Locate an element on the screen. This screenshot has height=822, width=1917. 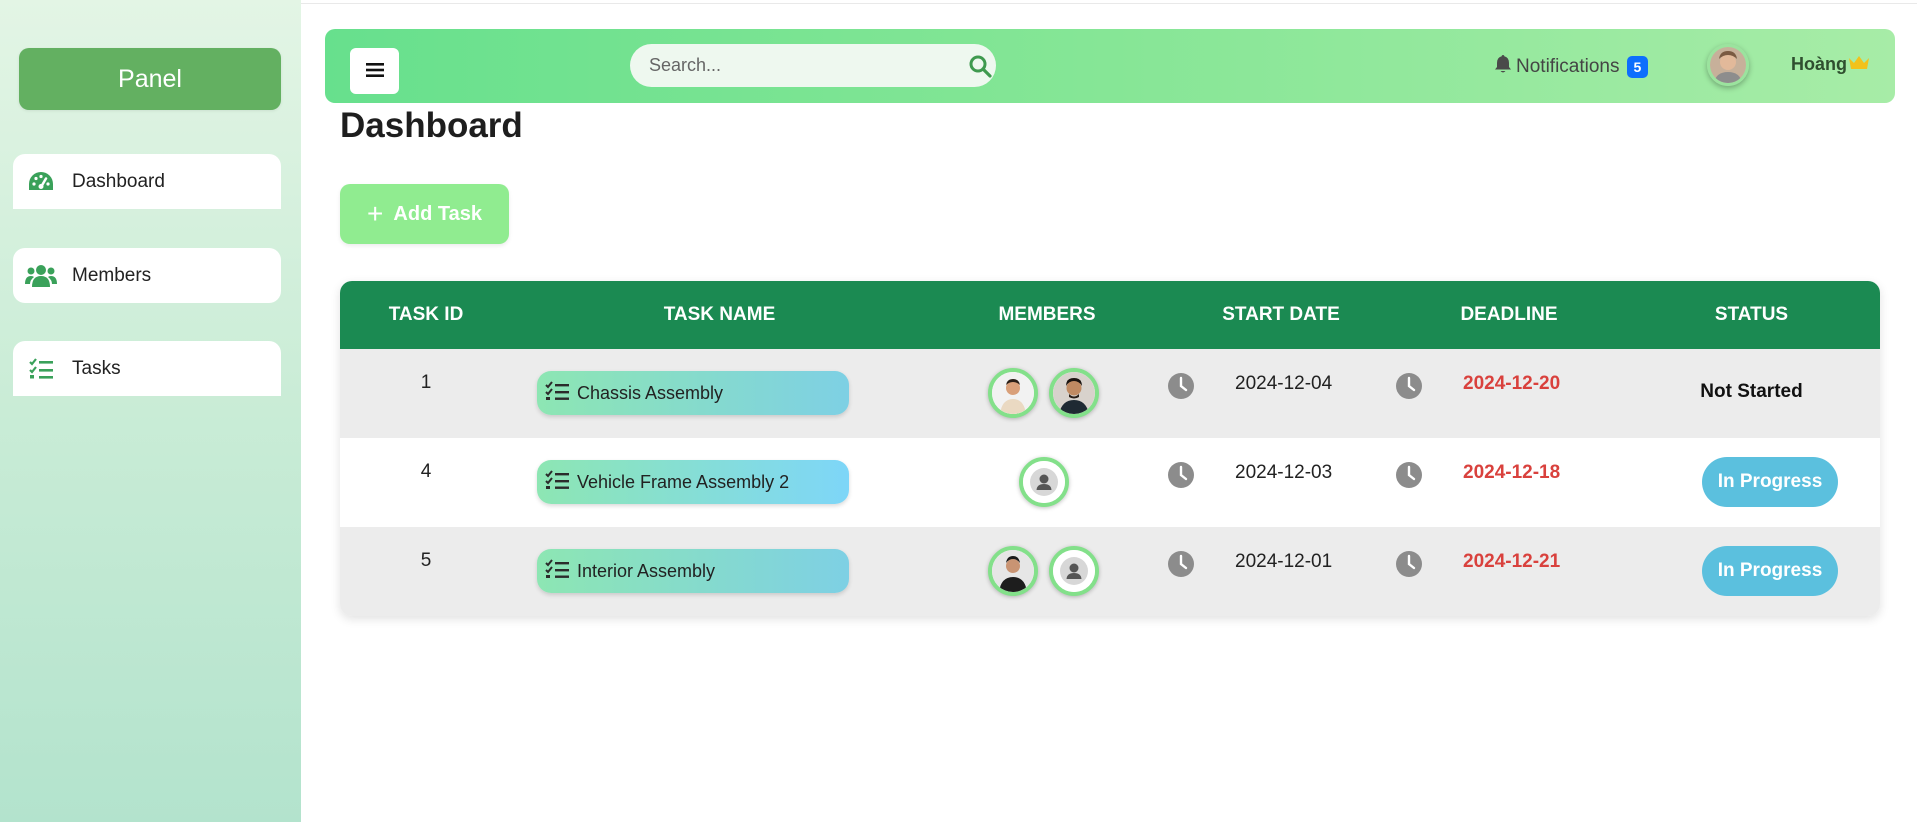
search-icon is located at coordinates (980, 66).